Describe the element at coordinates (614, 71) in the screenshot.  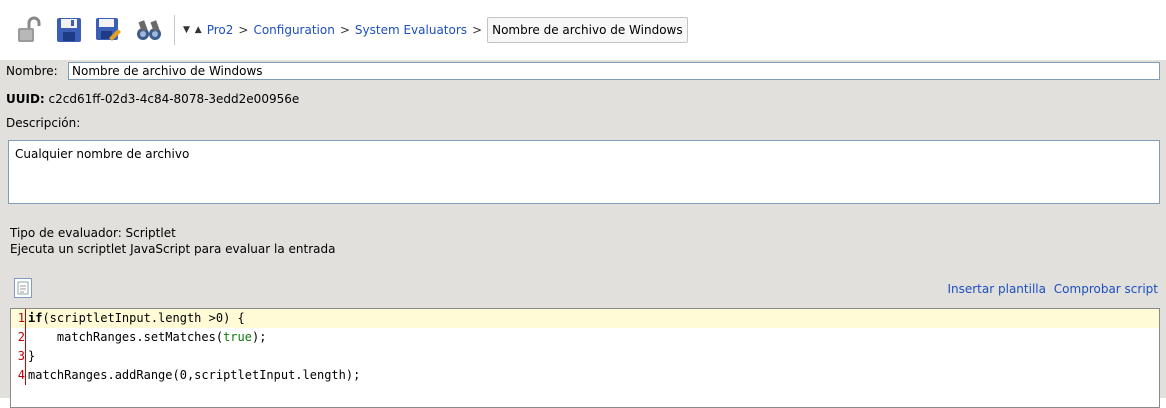
I see `name-field: Nombre de archivo de Windows` at that location.